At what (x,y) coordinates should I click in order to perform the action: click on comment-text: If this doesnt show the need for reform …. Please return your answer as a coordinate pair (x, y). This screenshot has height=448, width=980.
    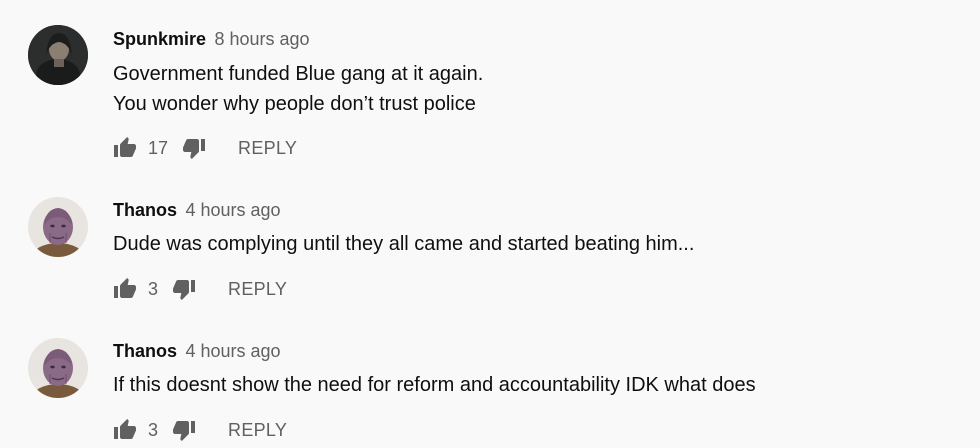
    Looking at the image, I should click on (434, 385).